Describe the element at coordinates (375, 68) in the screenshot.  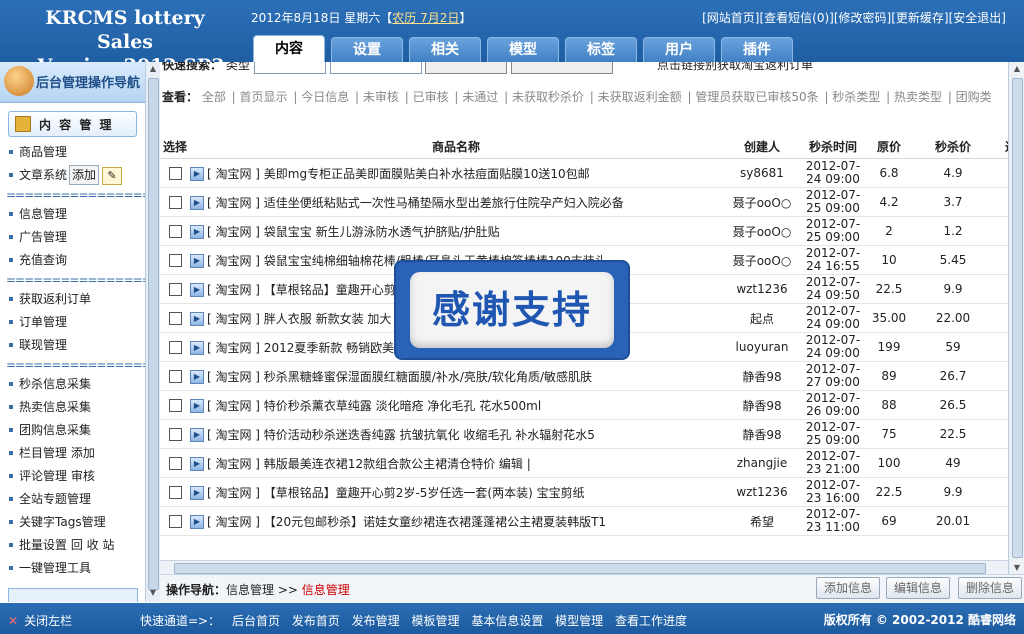
I see `quick-search-input` at that location.